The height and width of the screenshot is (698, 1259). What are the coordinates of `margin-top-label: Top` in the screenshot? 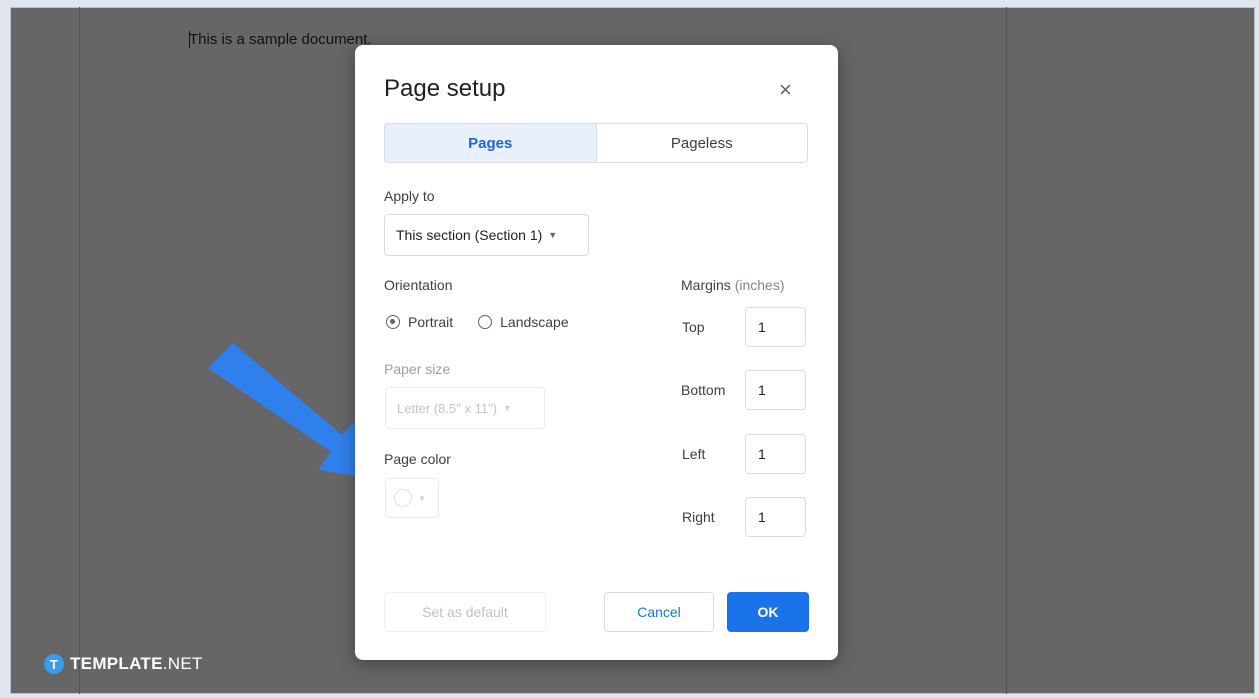 It's located at (693, 327).